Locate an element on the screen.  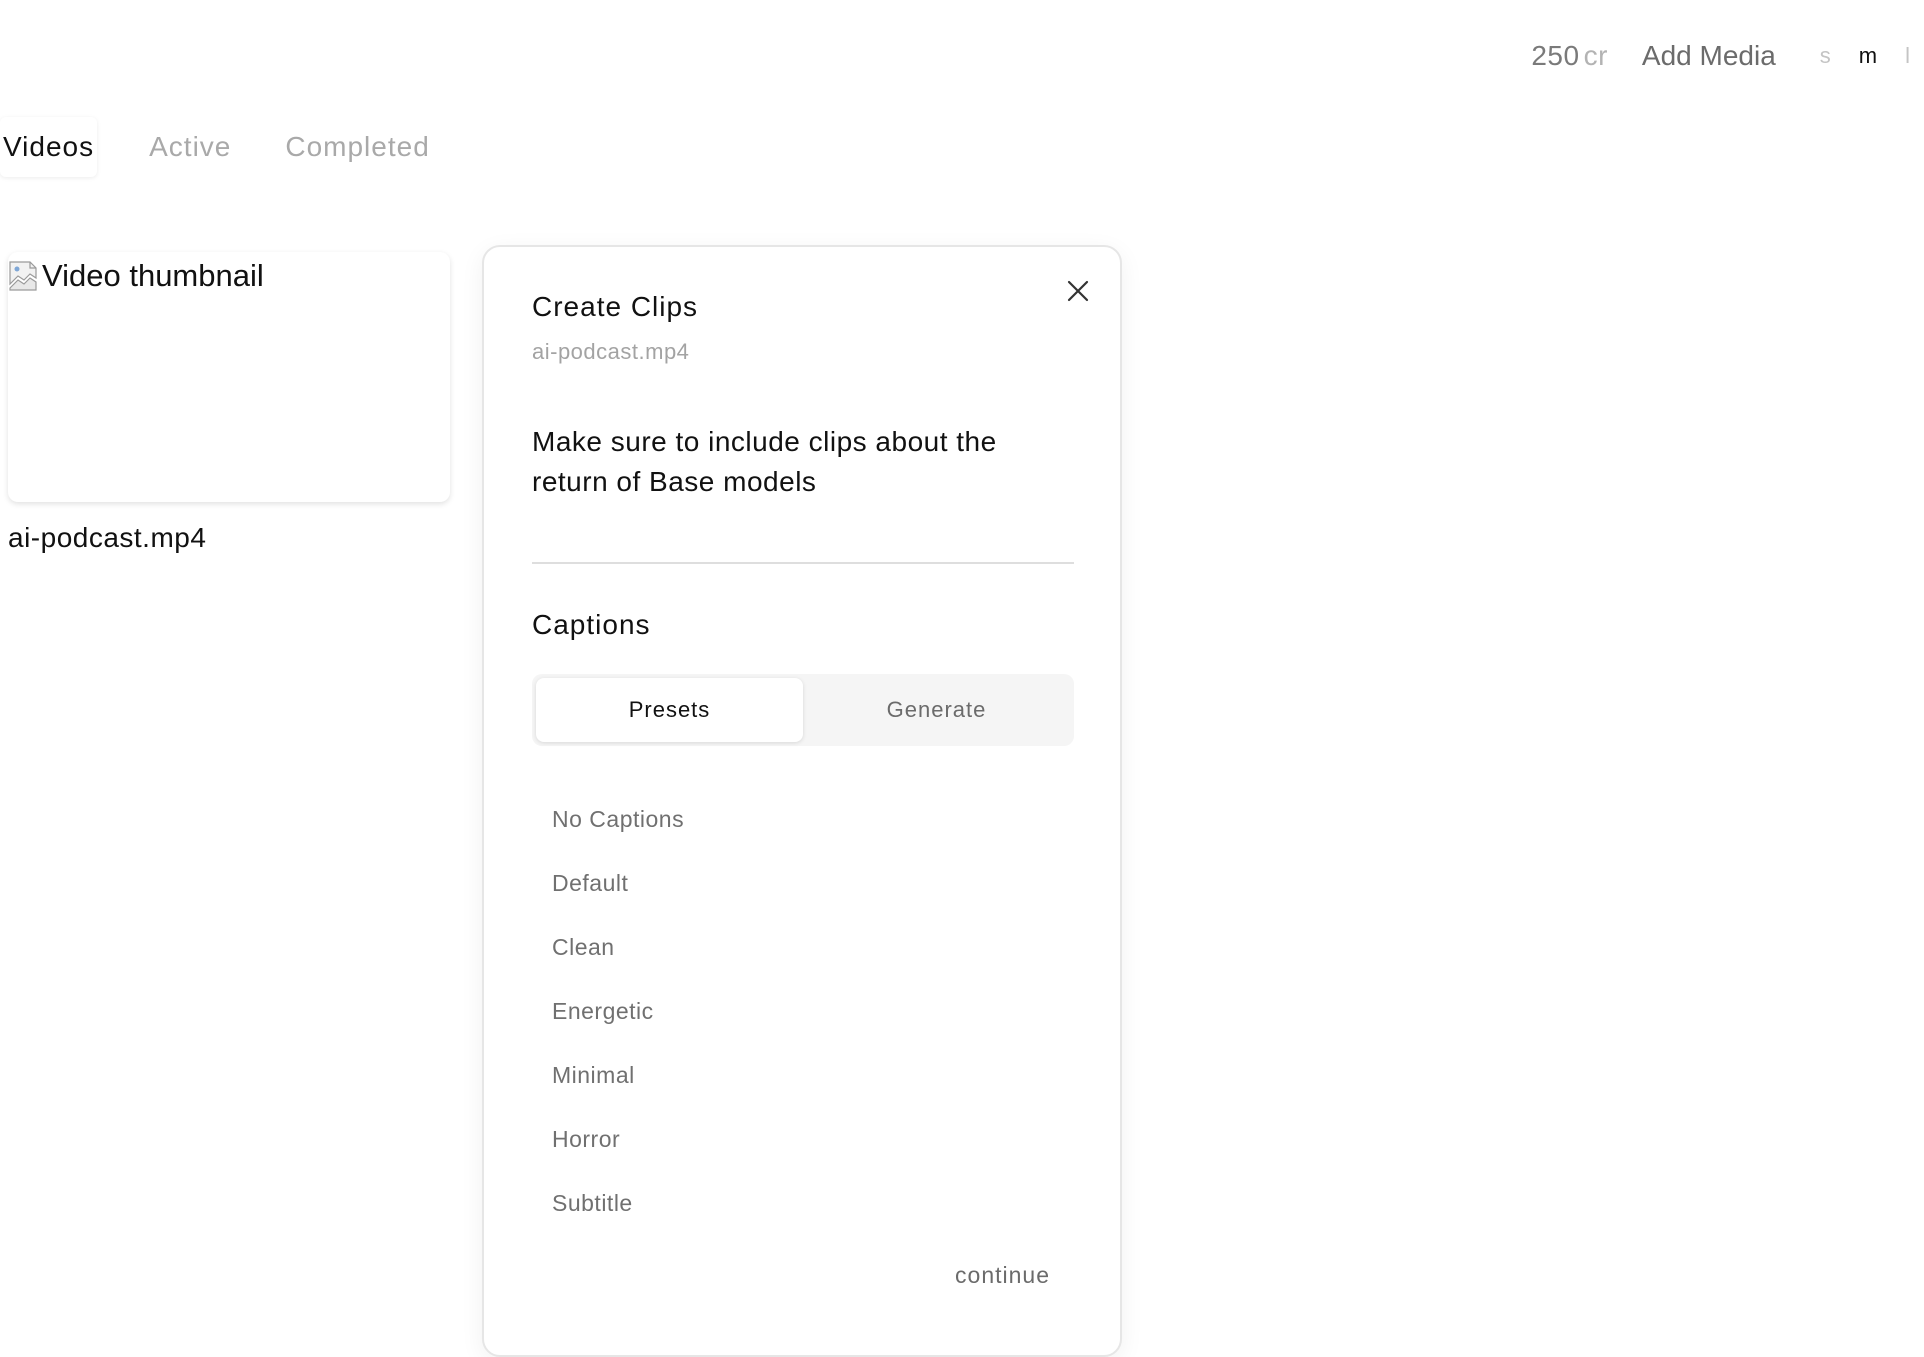
size-toggle: s m l is located at coordinates (1865, 56).